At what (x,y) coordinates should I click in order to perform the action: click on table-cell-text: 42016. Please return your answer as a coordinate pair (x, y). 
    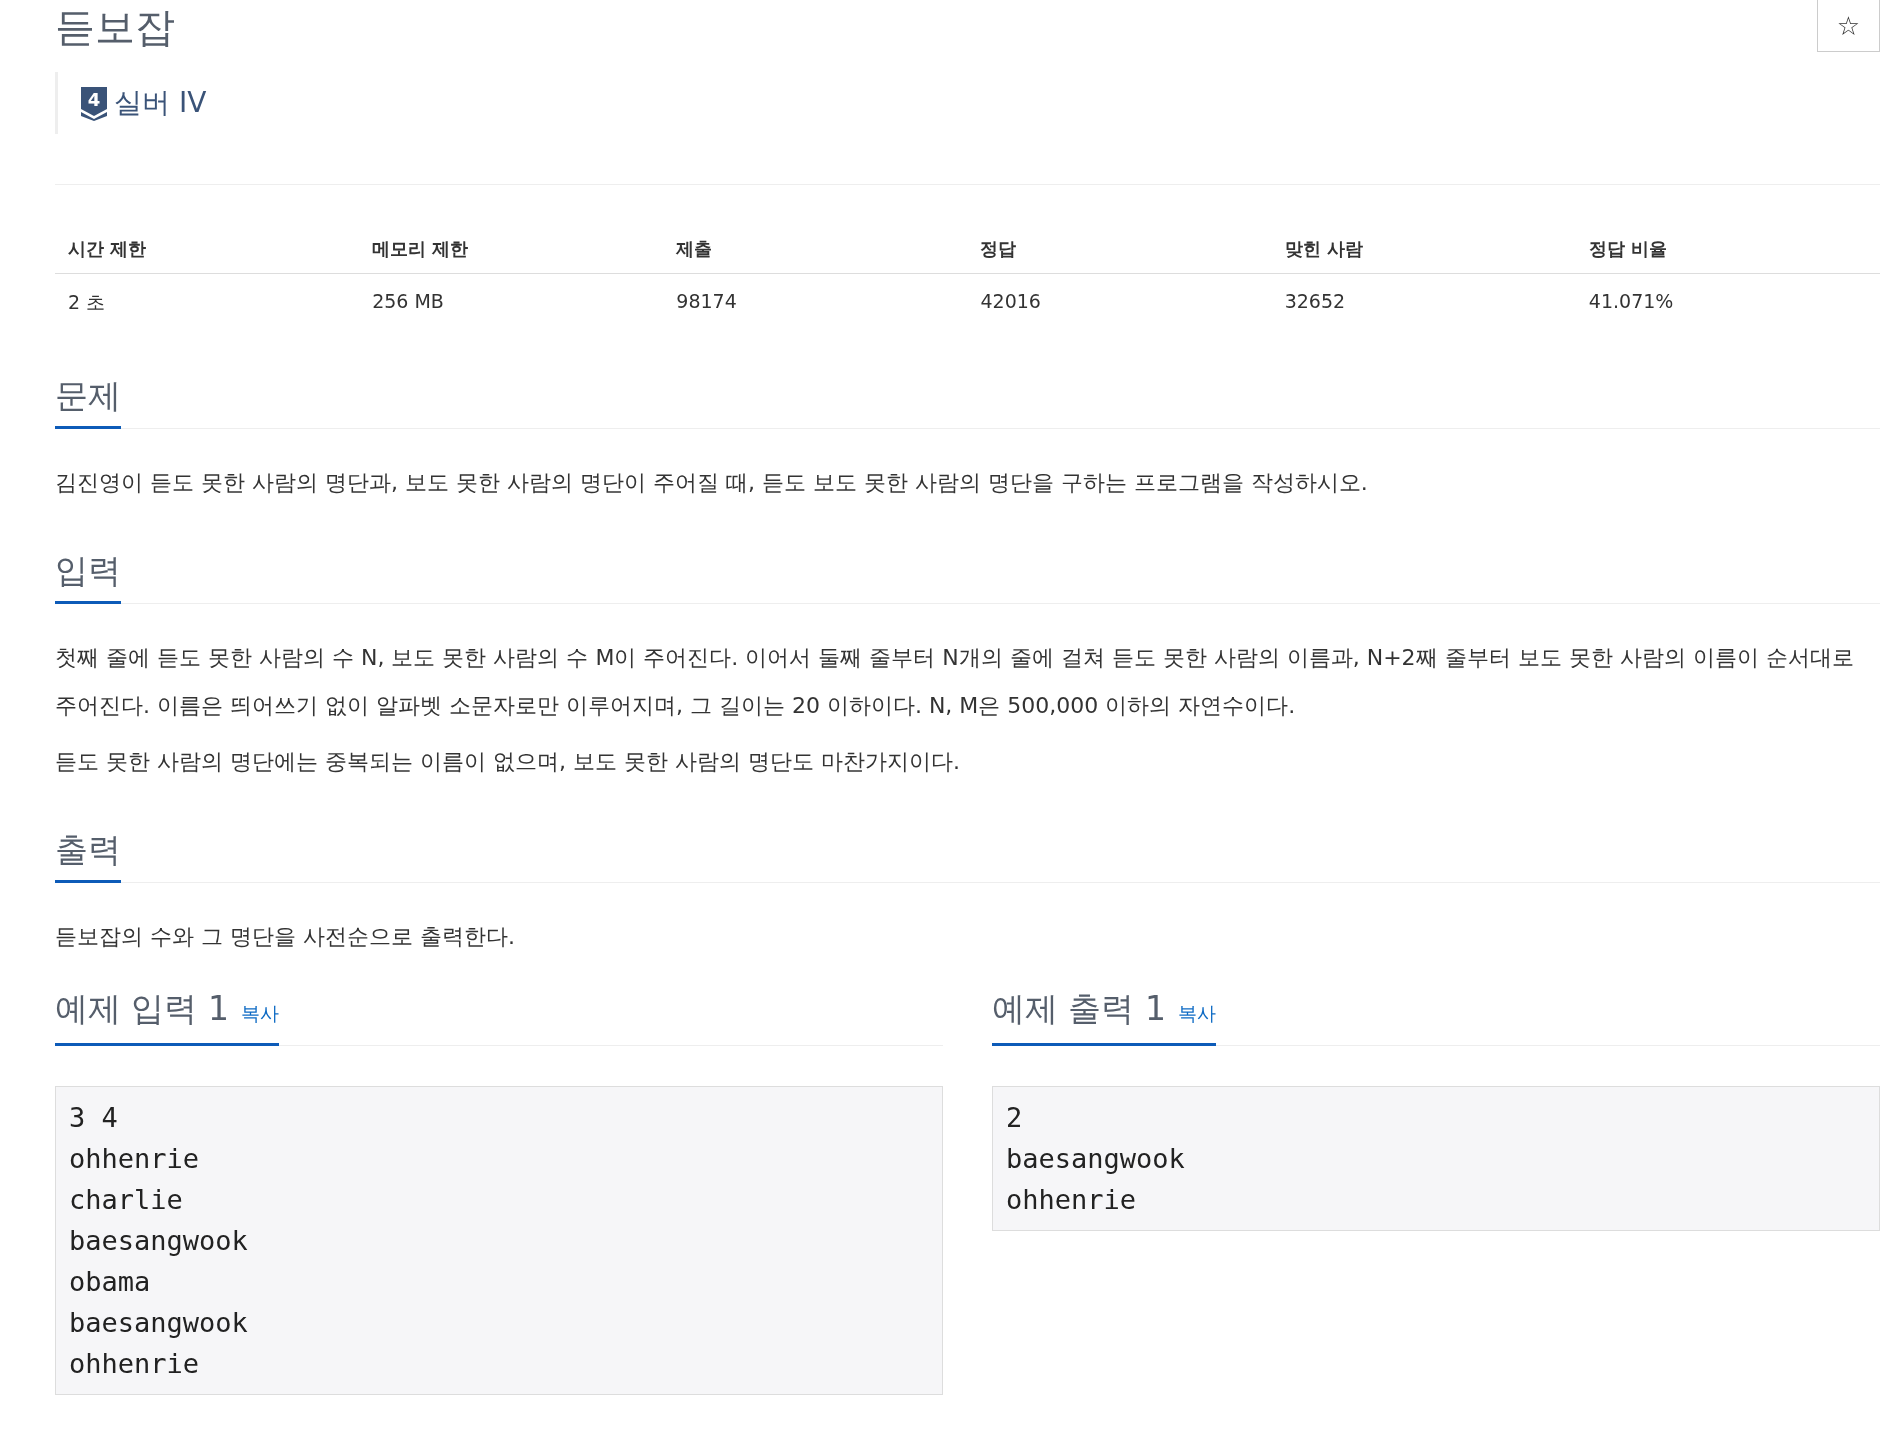
    Looking at the image, I should click on (1010, 301).